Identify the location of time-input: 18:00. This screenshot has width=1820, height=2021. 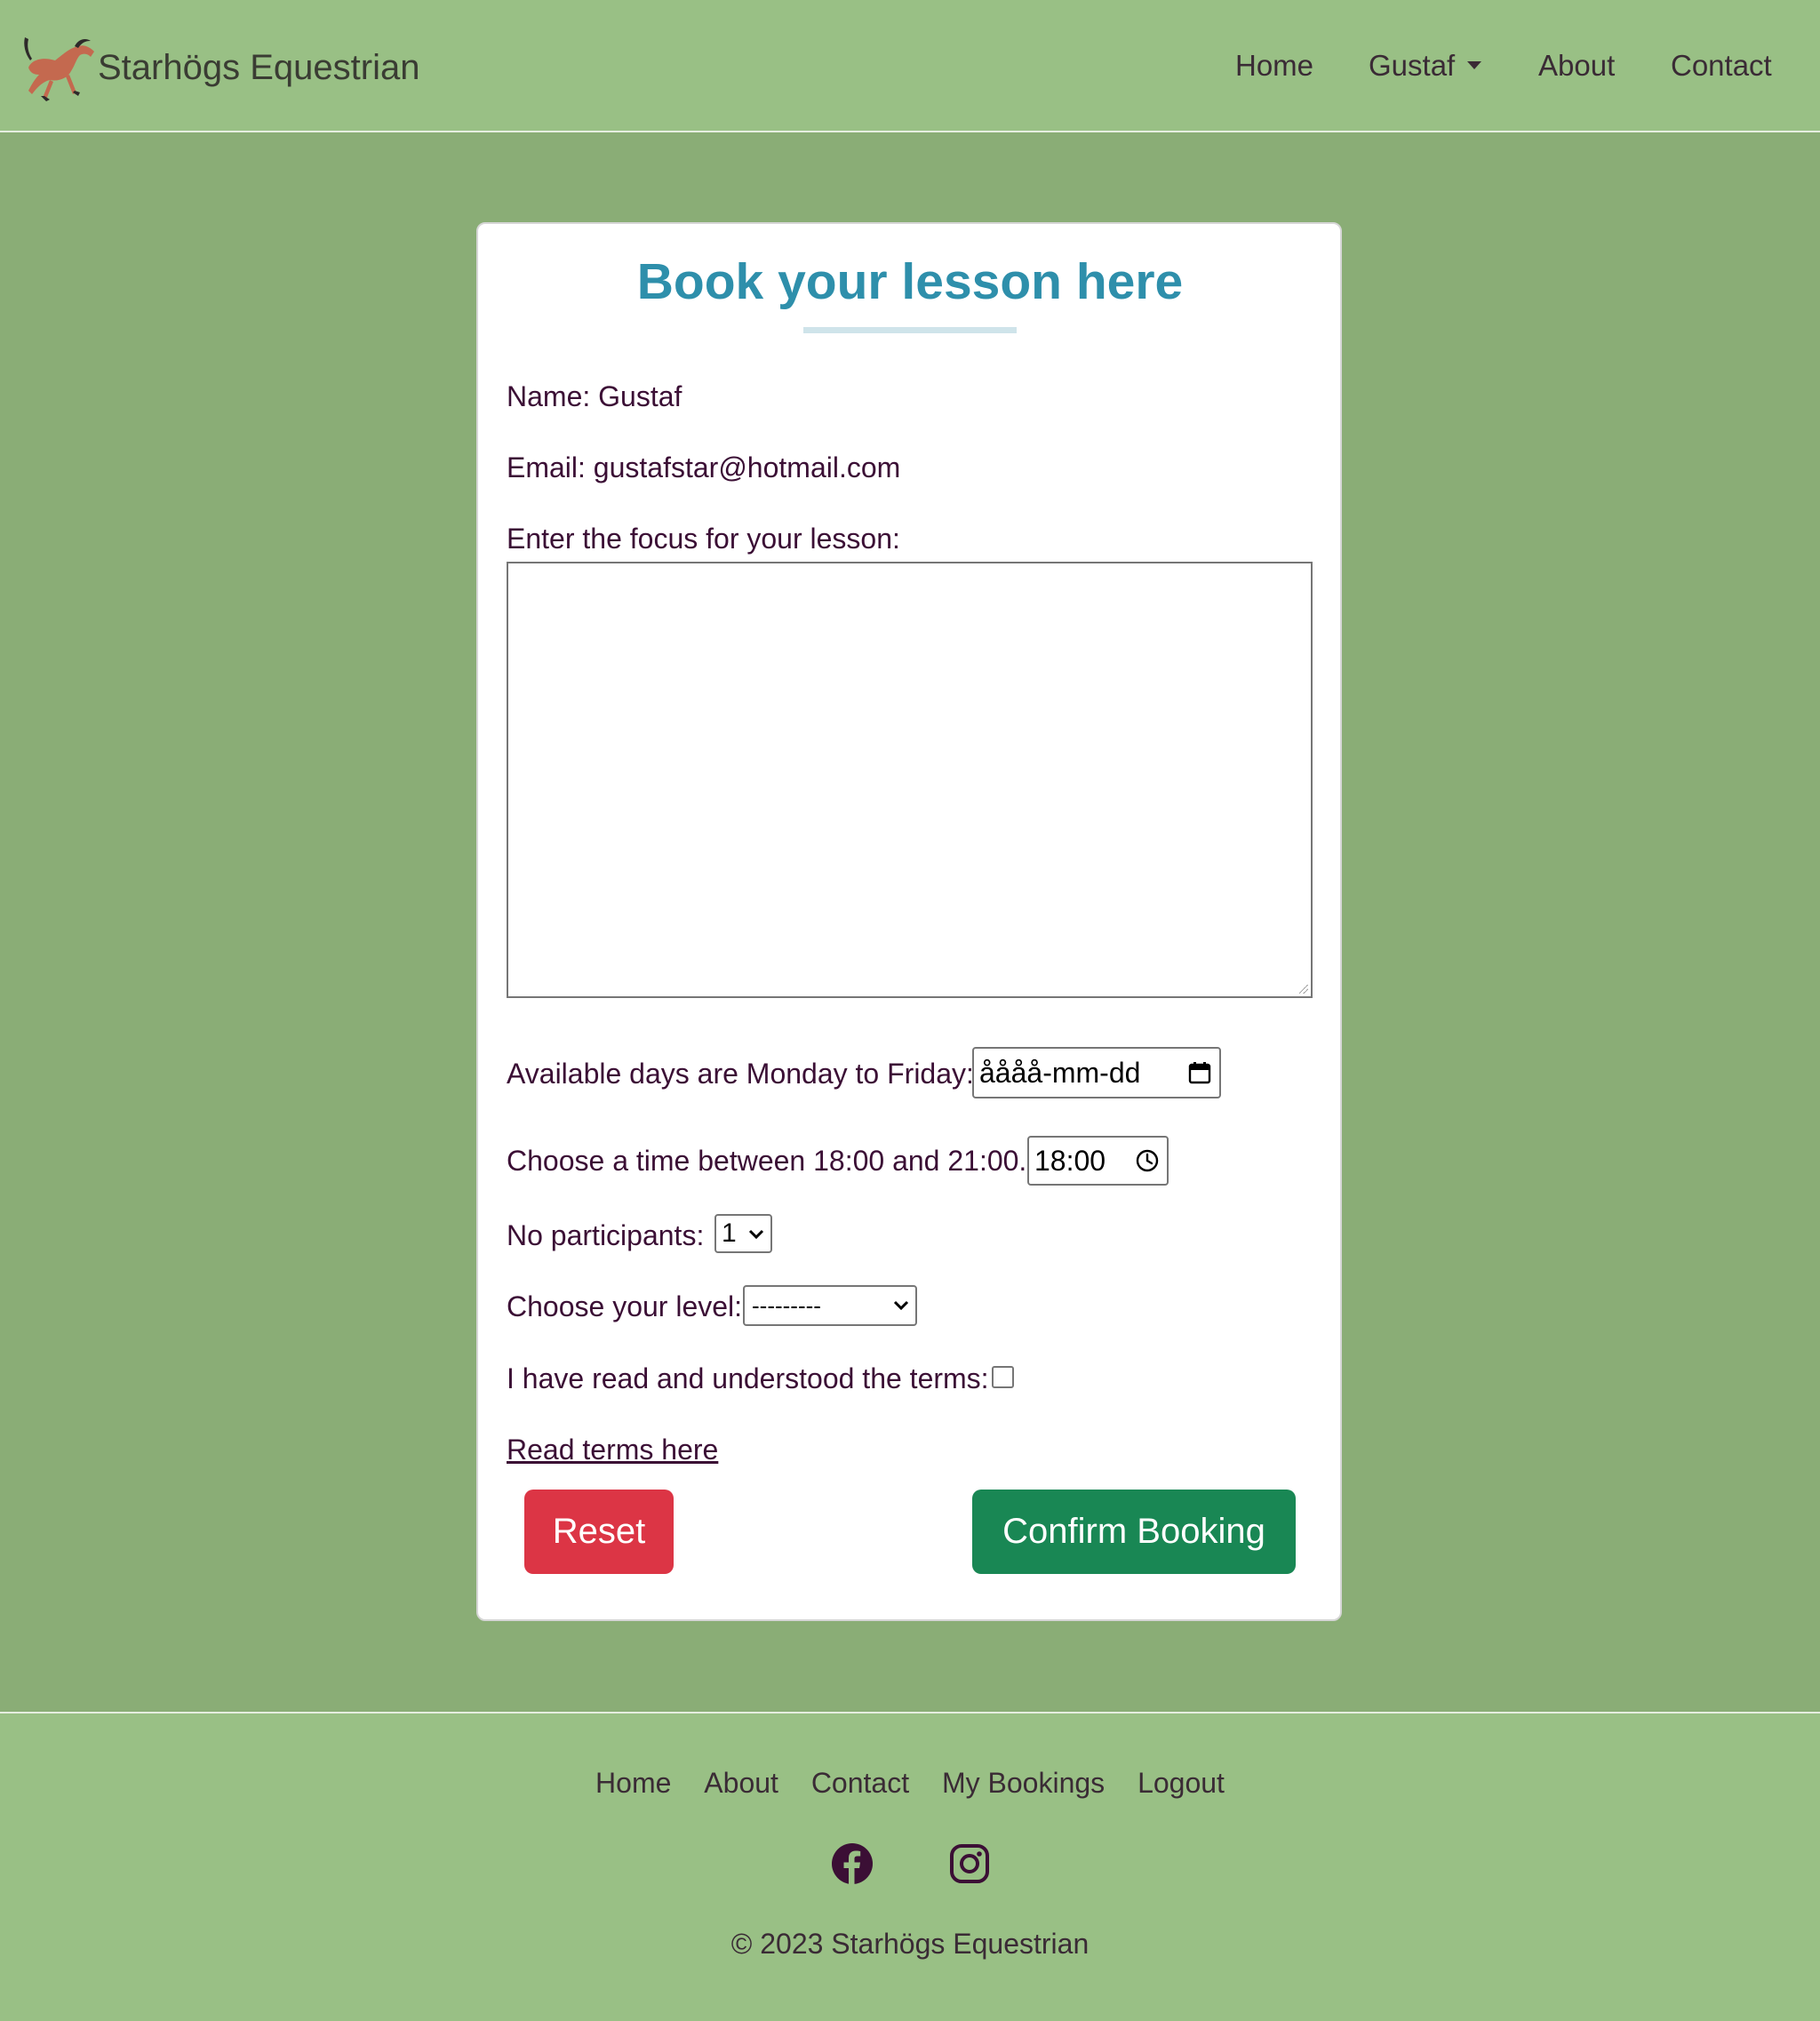
(1098, 1161).